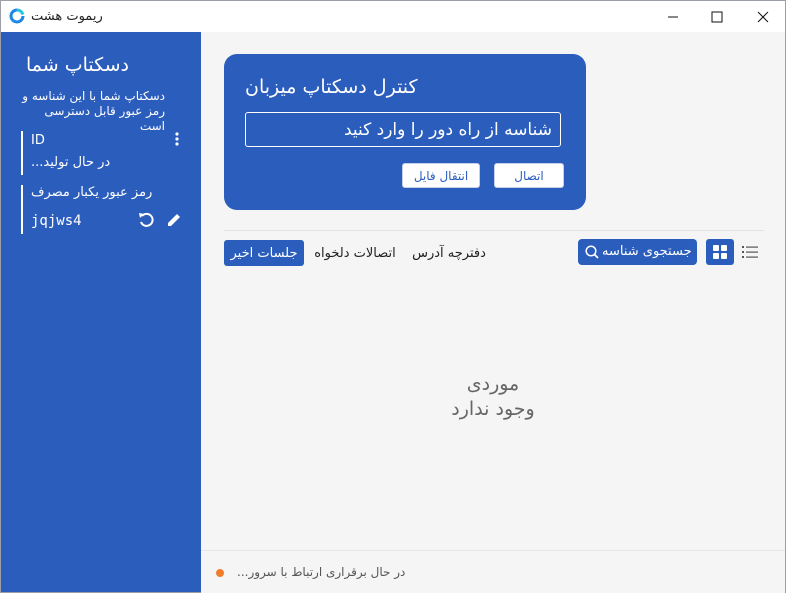  Describe the element at coordinates (393, 16) in the screenshot. I see `title-bar: ریموت هشت` at that location.